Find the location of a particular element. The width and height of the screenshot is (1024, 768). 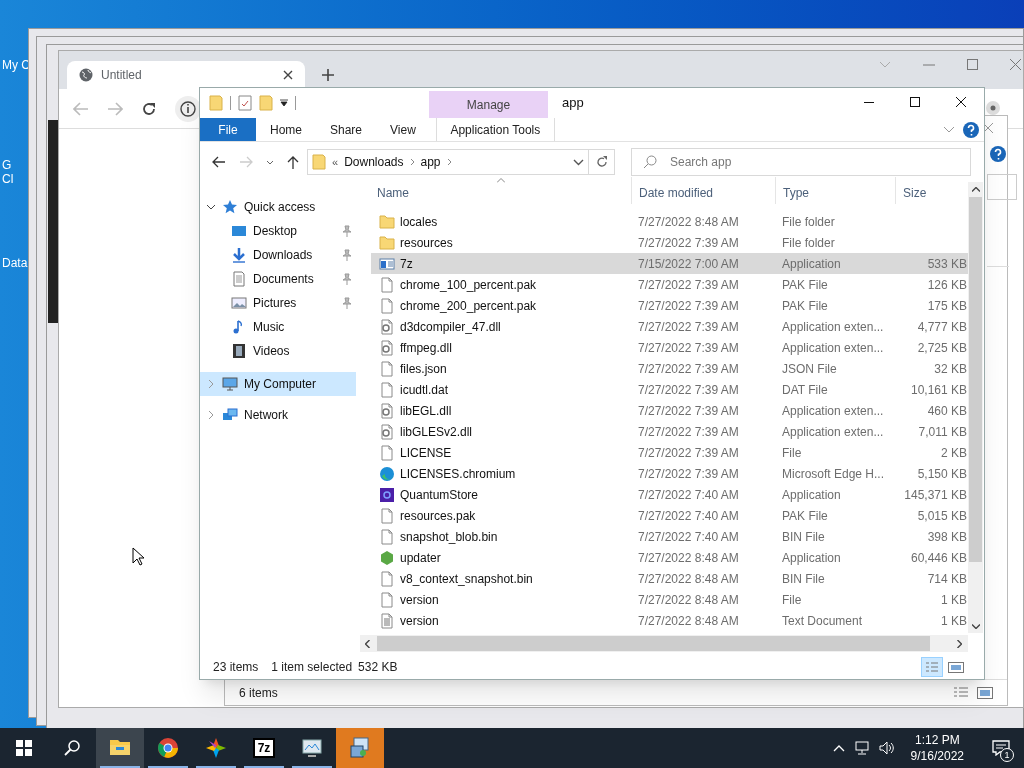

type-cell-text: Application is located at coordinates (811, 264).